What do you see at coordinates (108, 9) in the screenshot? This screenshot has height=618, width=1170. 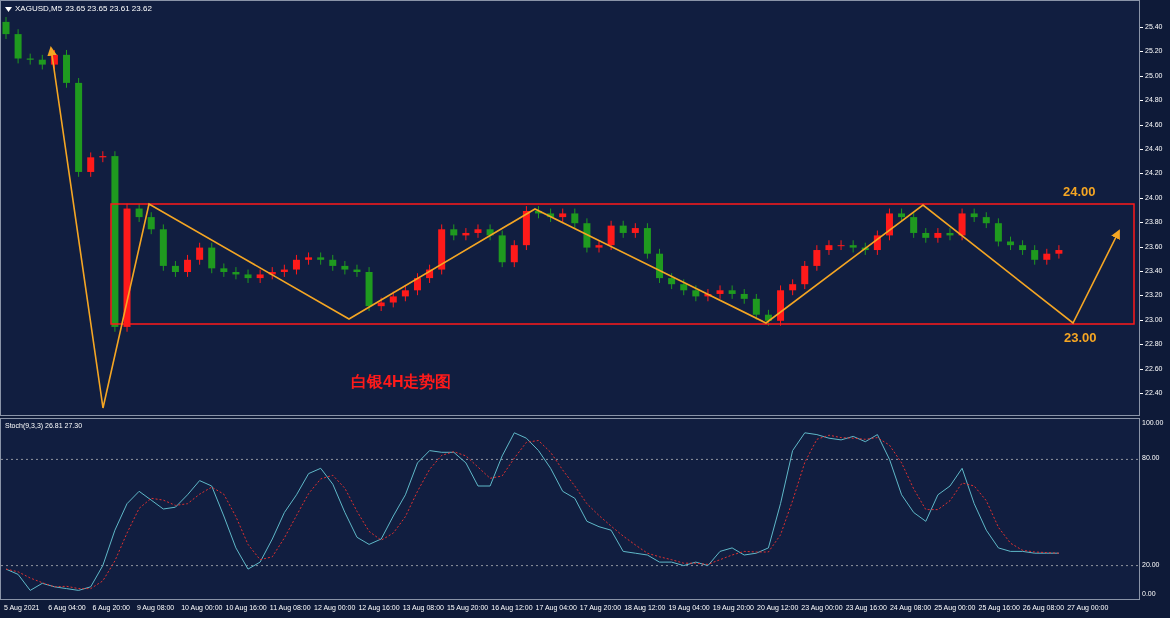 I see `quote-values: 23.65 23.65 23.61 23.62` at bounding box center [108, 9].